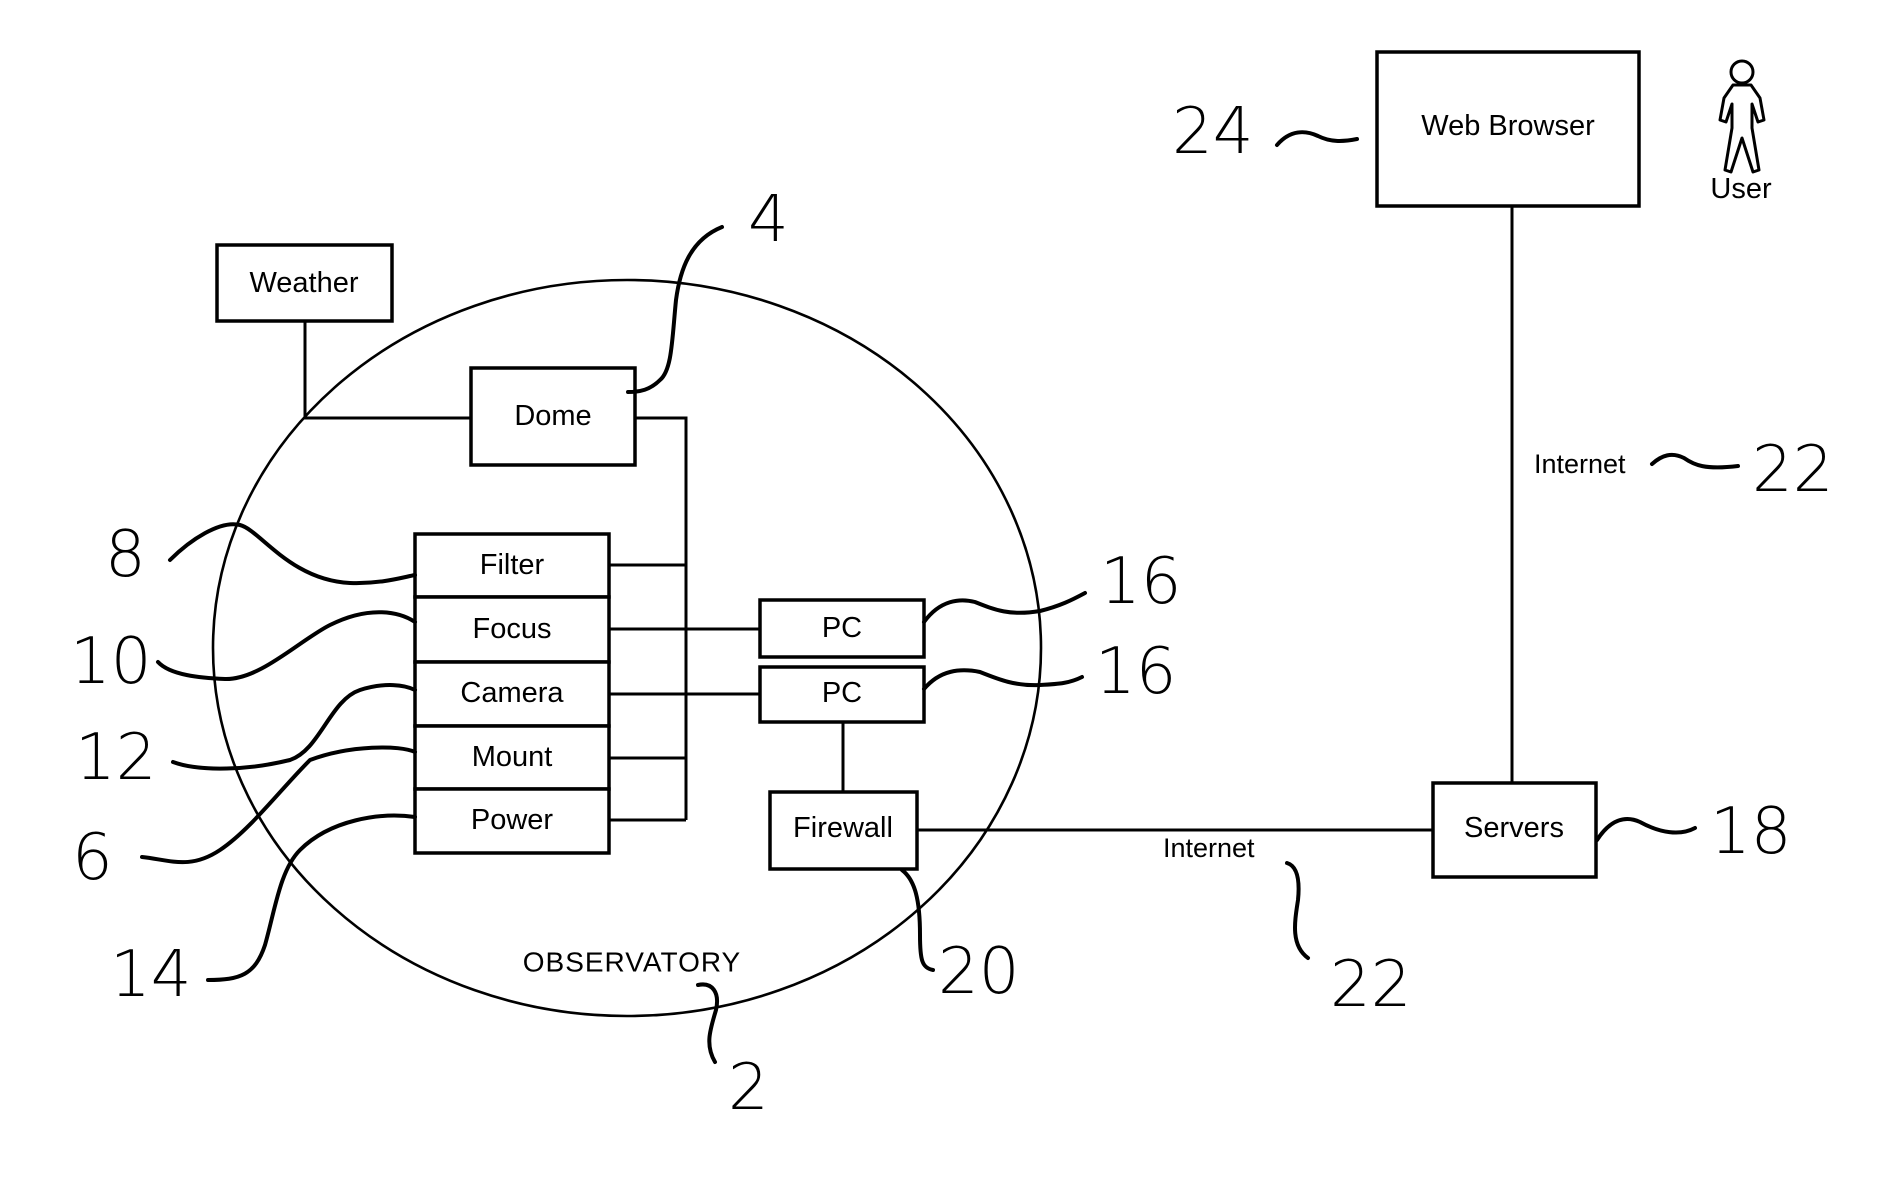 This screenshot has width=1901, height=1203. I want to click on ref-16-a: 16, so click(1140, 582).